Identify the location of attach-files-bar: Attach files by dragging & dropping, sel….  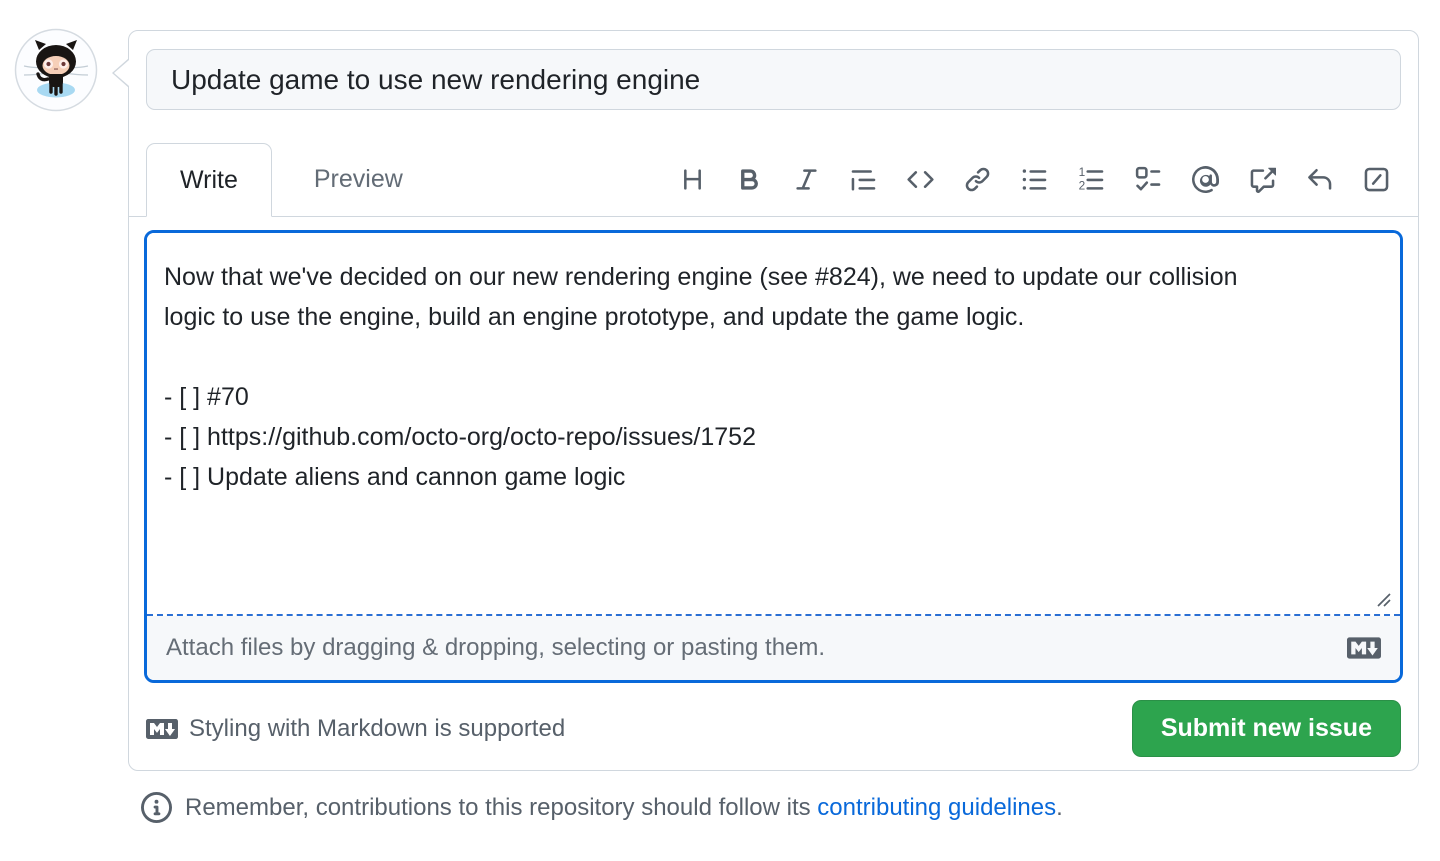
(773, 648).